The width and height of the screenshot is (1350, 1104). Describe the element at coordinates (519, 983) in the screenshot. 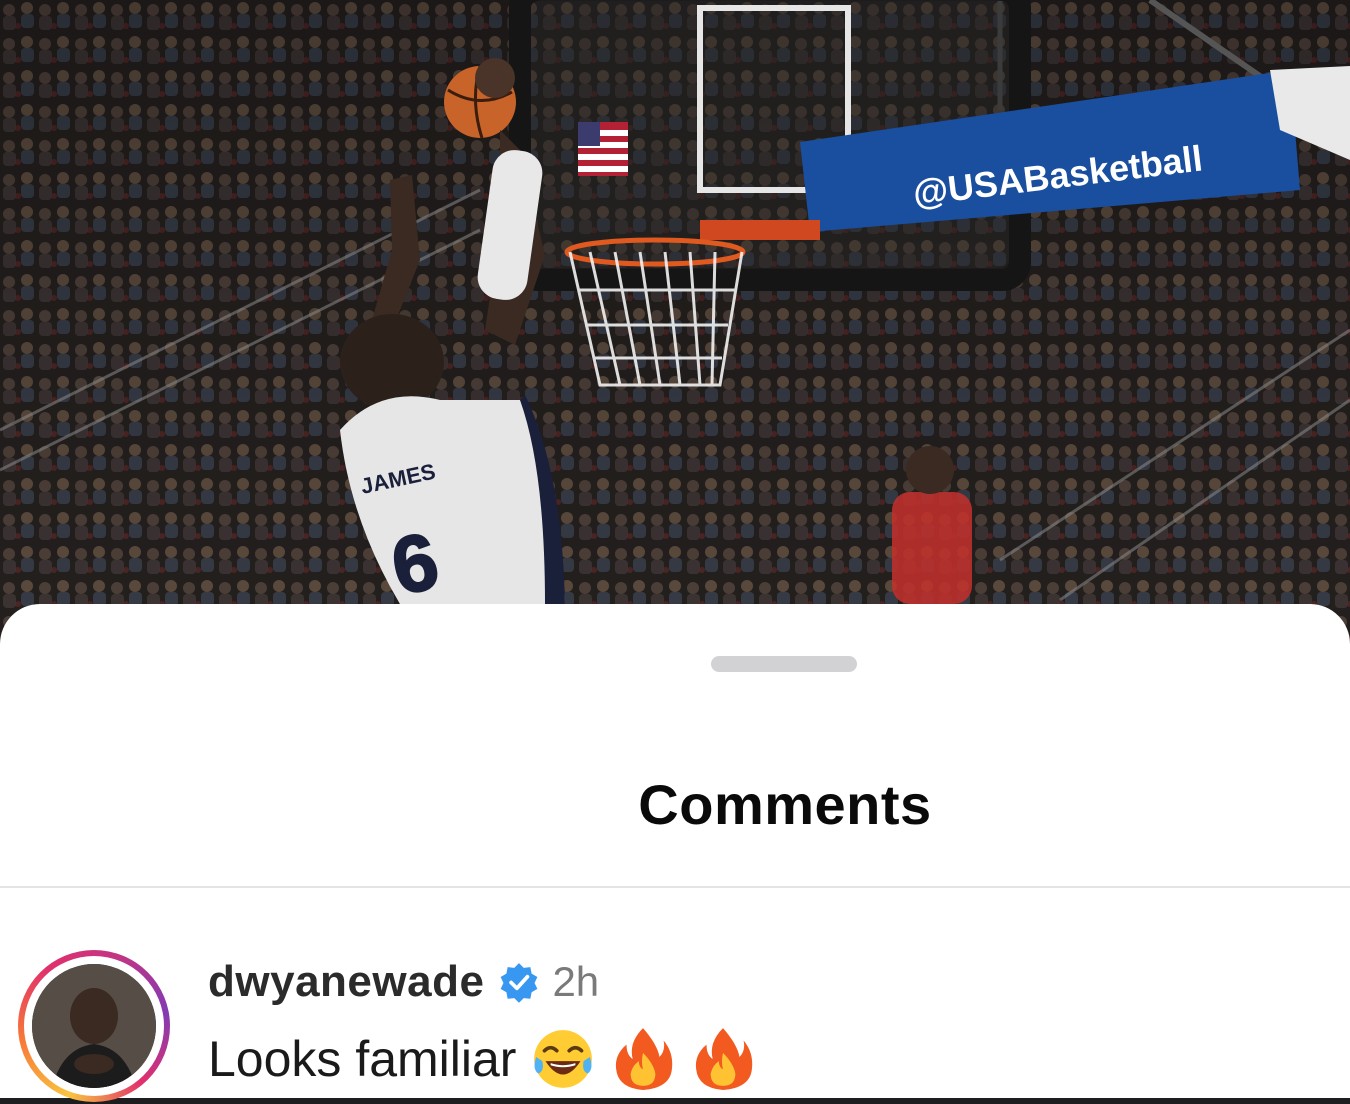

I see `verified-badge-icon` at that location.